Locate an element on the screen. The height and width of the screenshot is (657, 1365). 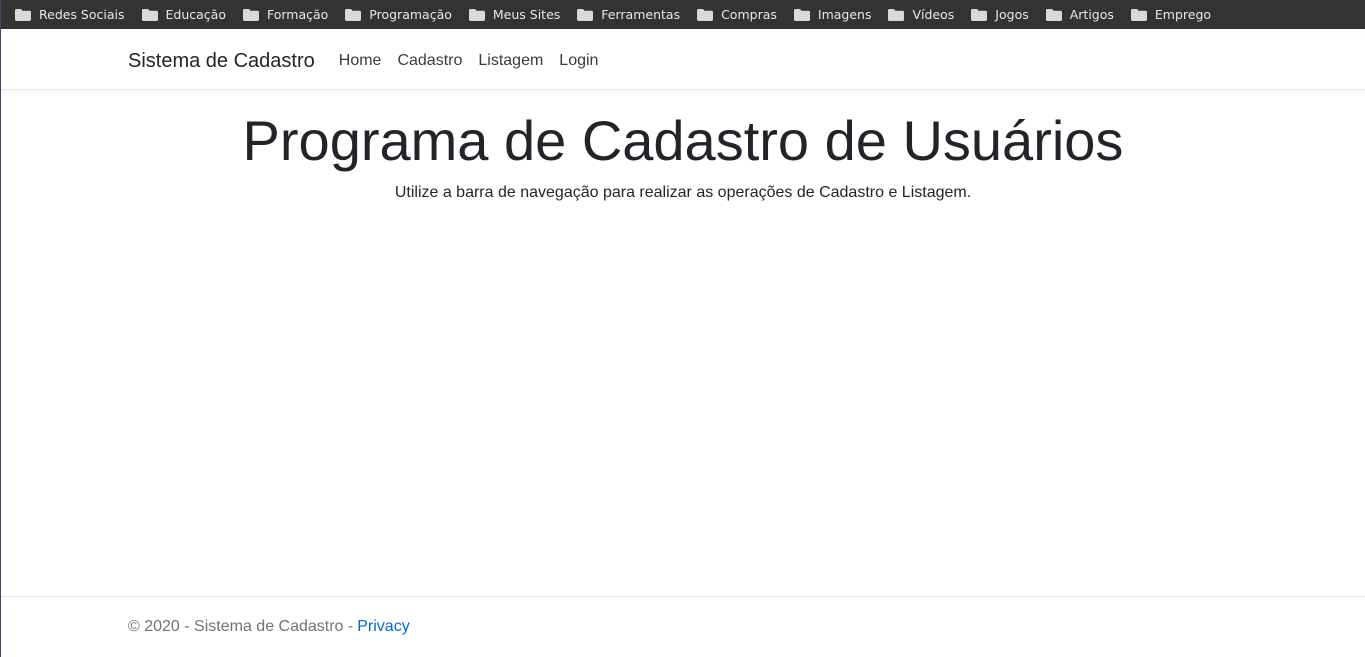
nav-link-cadastro: Cadastro is located at coordinates (429, 61).